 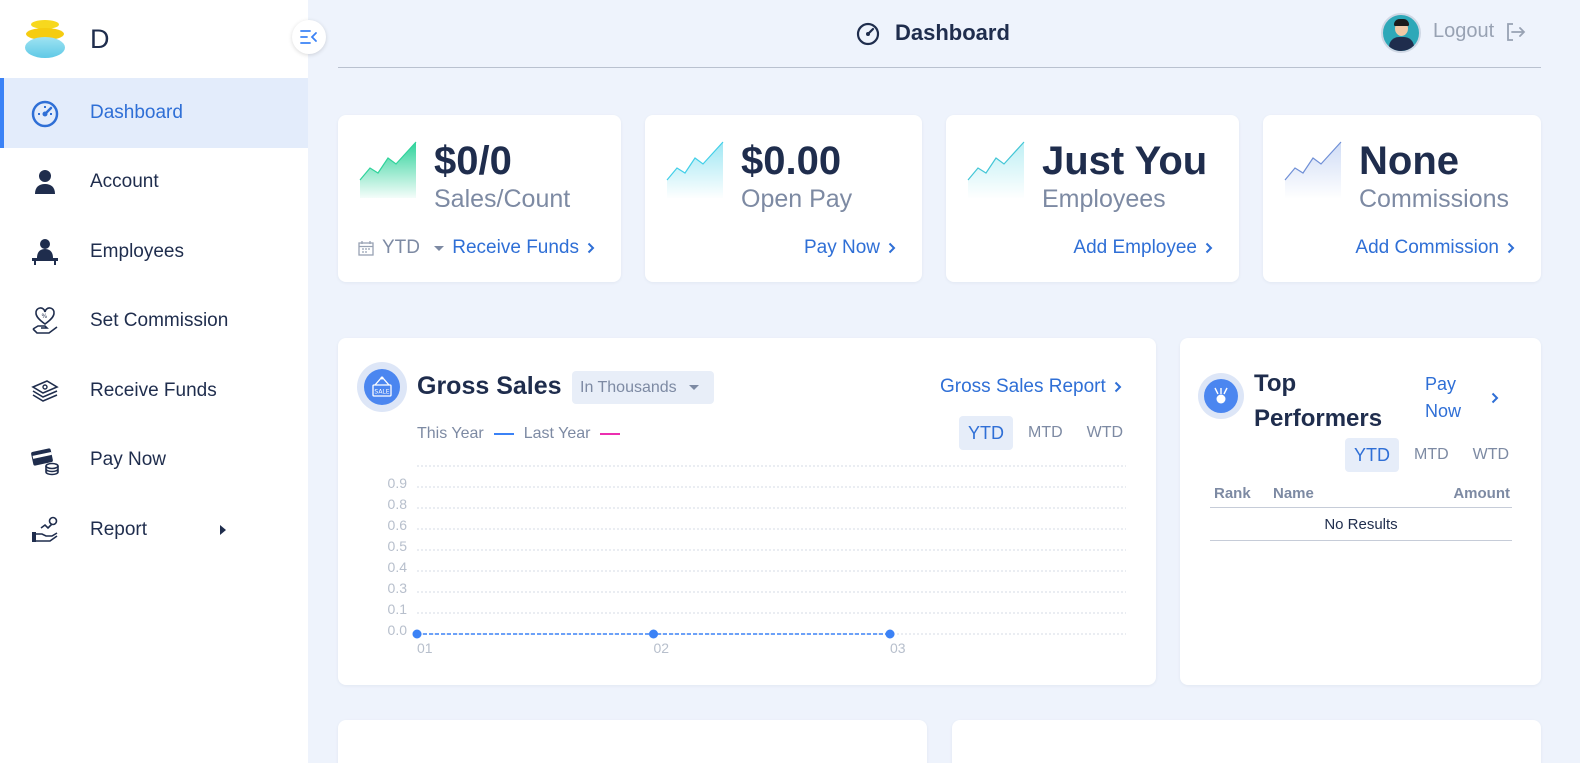 I want to click on table-header: Rank Name Amount, so click(x=1361, y=493).